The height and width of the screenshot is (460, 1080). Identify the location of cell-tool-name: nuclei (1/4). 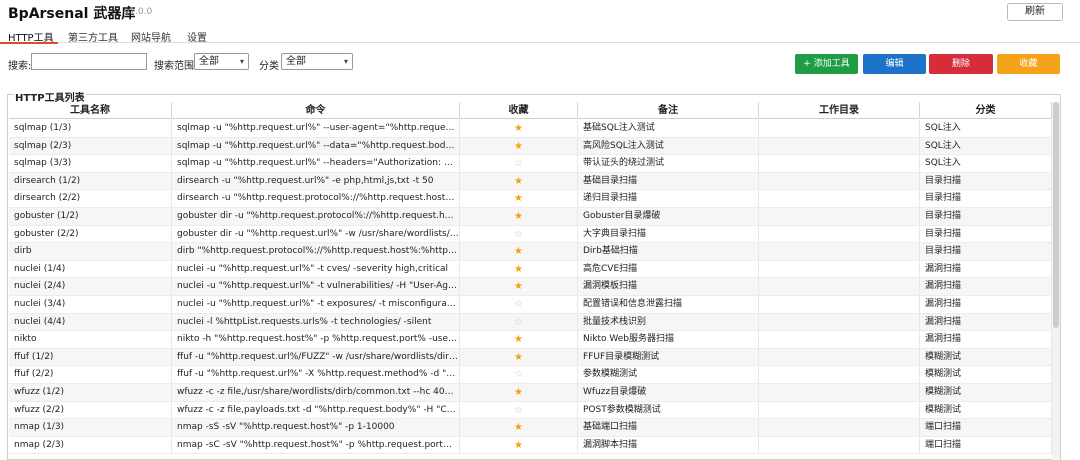
(90, 269).